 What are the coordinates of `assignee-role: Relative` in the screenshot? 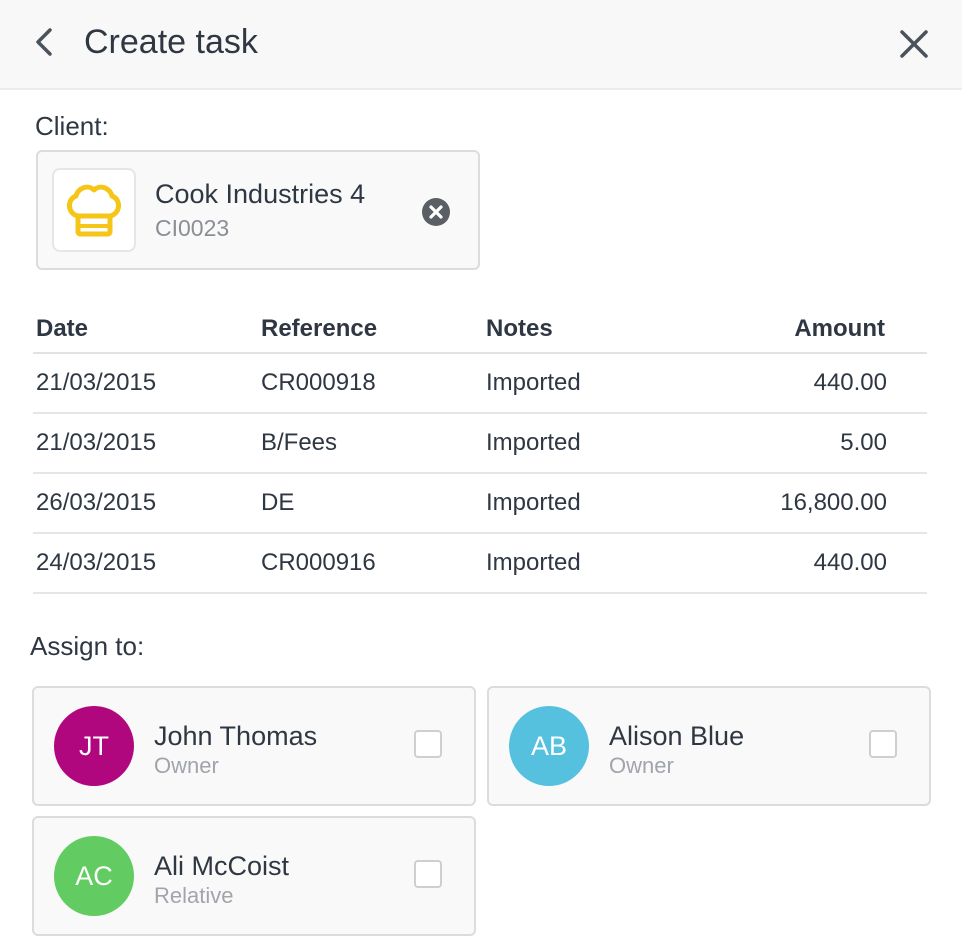 It's located at (194, 895).